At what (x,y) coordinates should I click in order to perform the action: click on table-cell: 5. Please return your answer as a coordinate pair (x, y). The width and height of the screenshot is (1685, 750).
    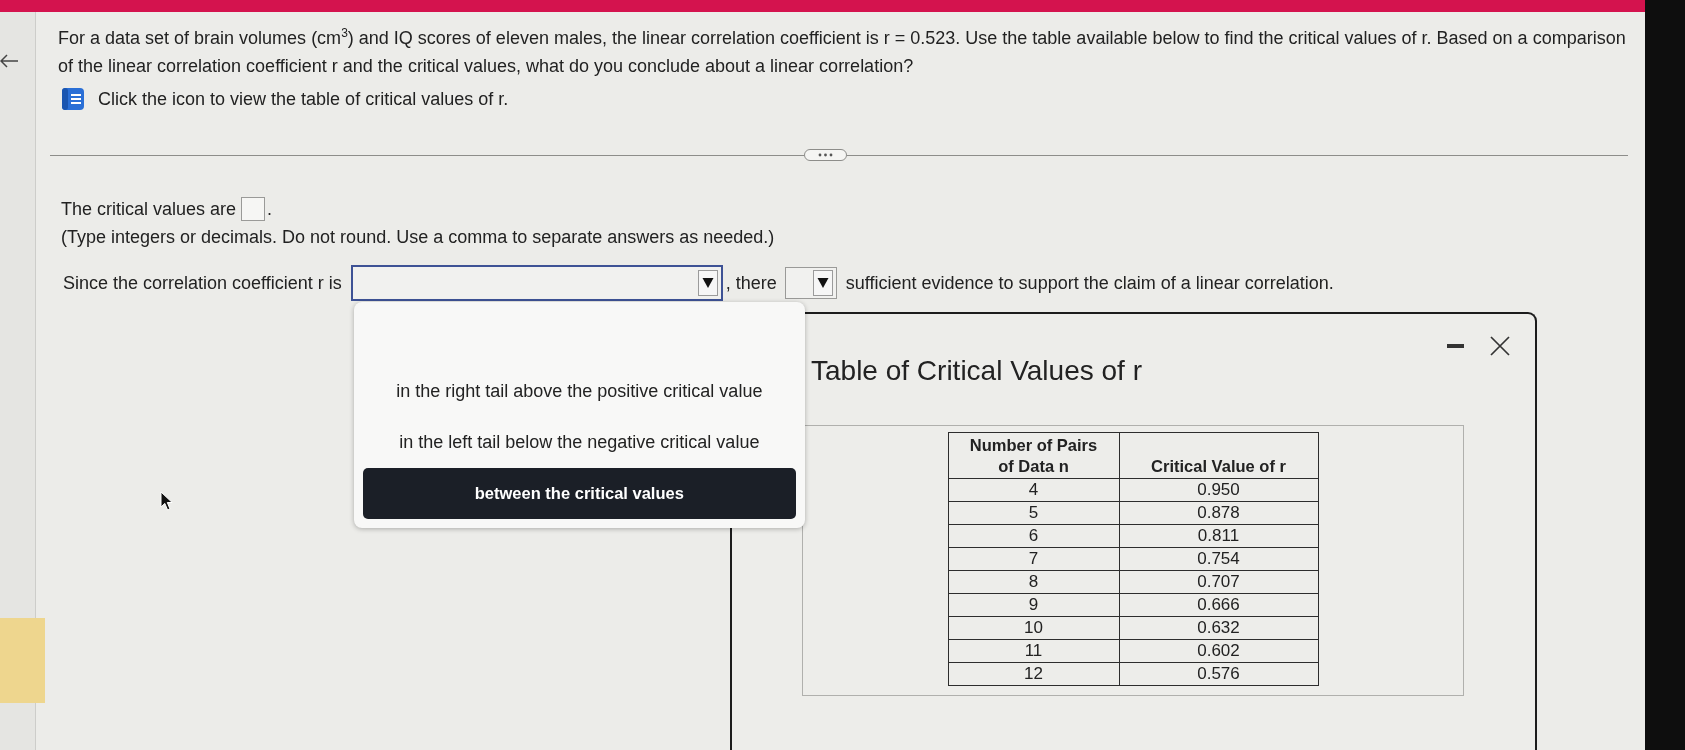
    Looking at the image, I should click on (1033, 513).